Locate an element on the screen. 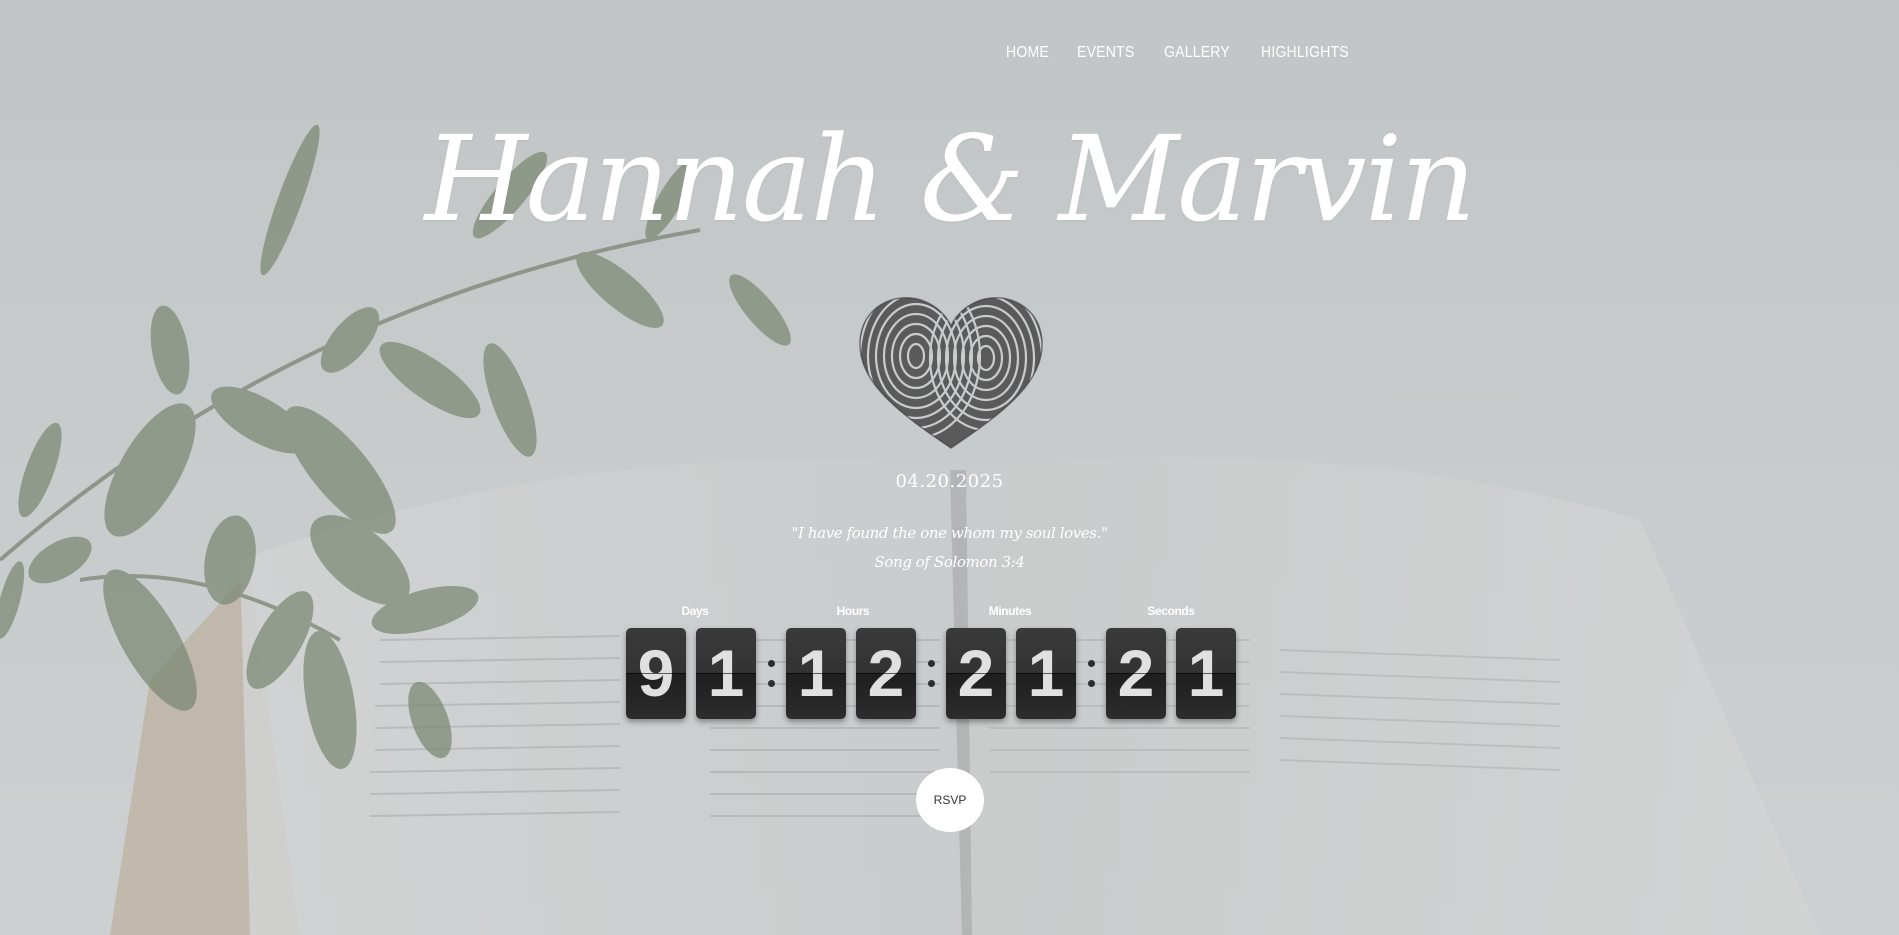 Image resolution: width=1899 pixels, height=935 pixels. countdown-minutes-digit: 1 is located at coordinates (1046, 673).